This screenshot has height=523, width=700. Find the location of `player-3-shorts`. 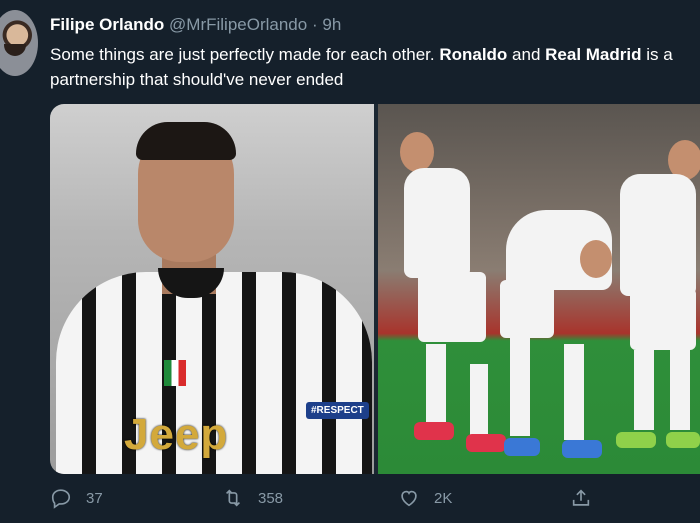

player-3-shorts is located at coordinates (663, 319).